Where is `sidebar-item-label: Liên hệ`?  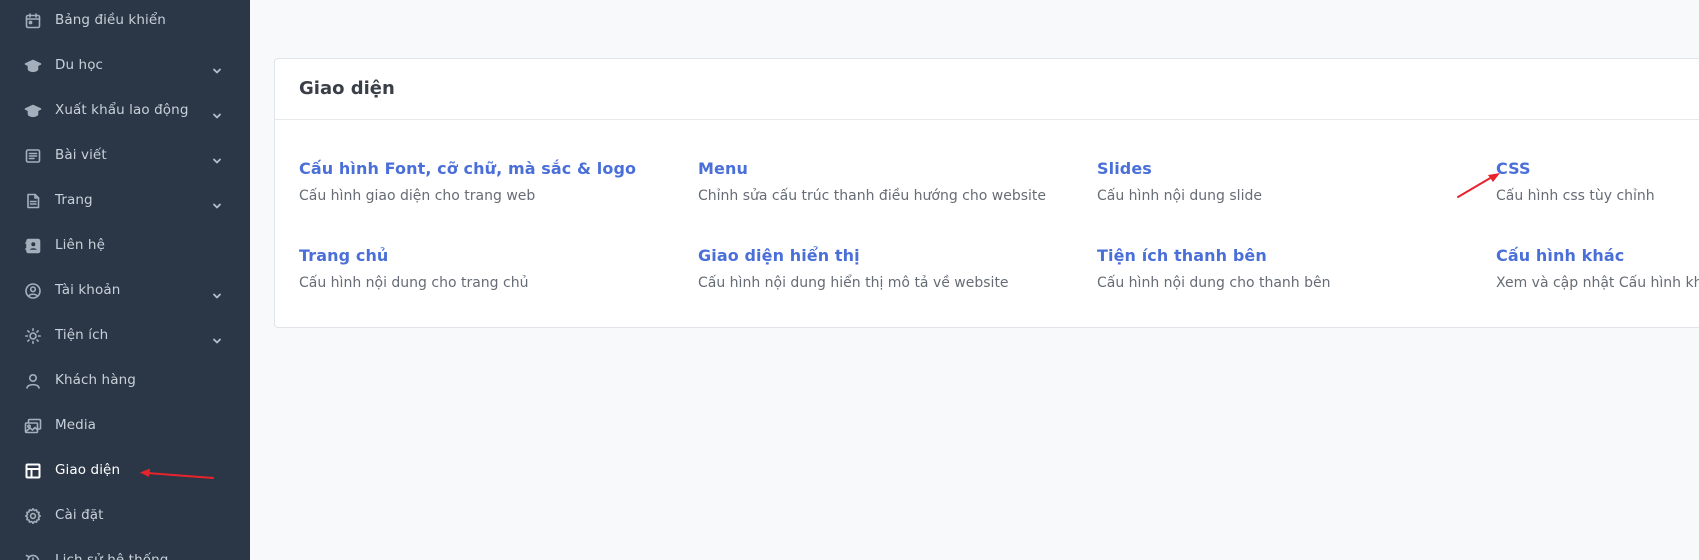 sidebar-item-label: Liên hệ is located at coordinates (80, 245).